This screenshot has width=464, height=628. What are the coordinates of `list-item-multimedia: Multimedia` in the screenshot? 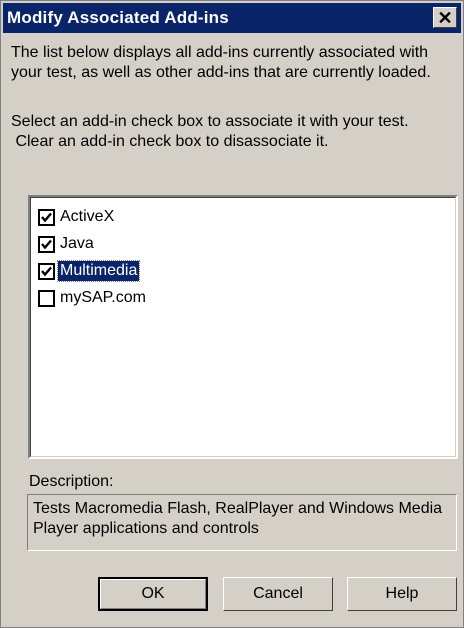 It's located at (89, 271).